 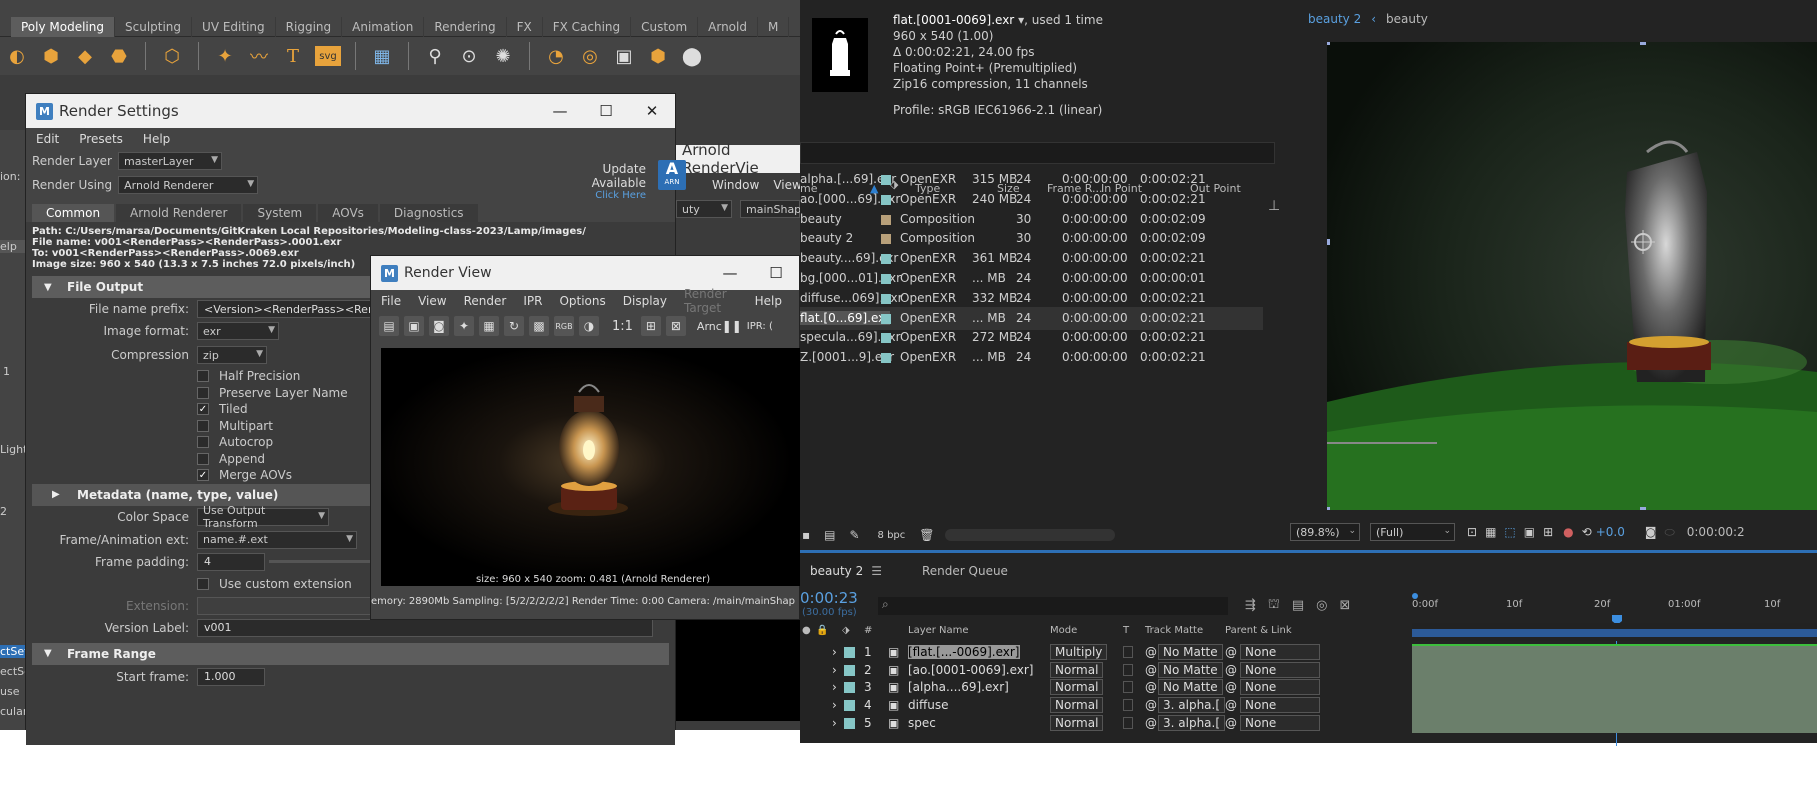 What do you see at coordinates (849, 670) in the screenshot?
I see `layer-label-color` at bounding box center [849, 670].